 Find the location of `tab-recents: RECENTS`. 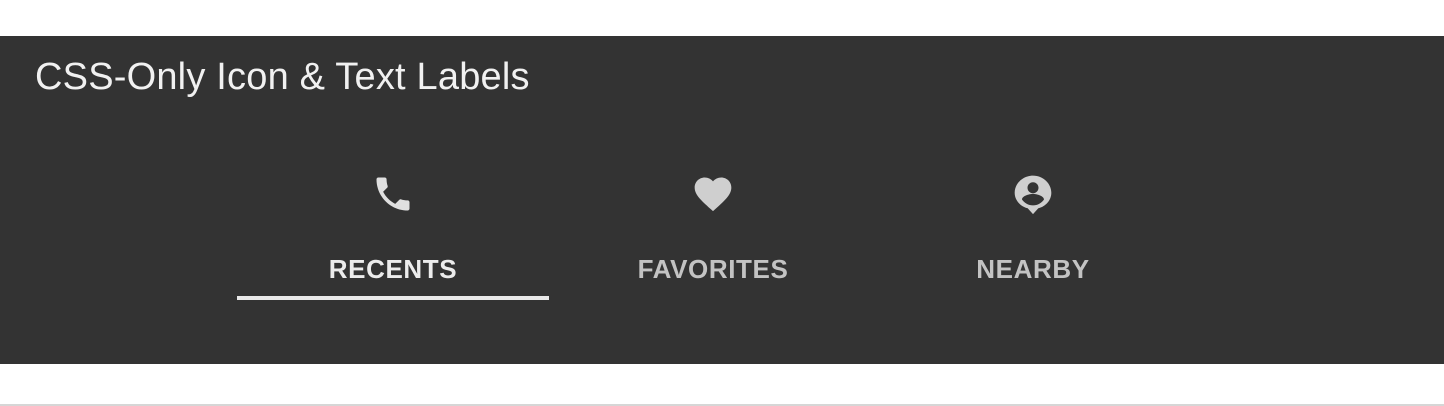

tab-recents: RECENTS is located at coordinates (393, 228).